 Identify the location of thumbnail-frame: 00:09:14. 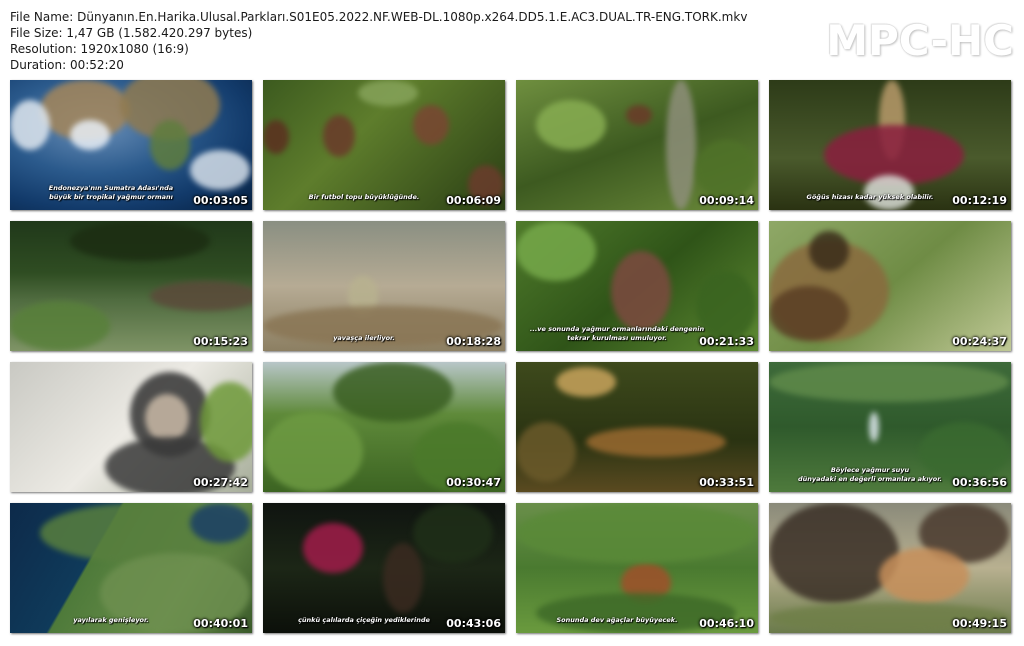
(637, 145).